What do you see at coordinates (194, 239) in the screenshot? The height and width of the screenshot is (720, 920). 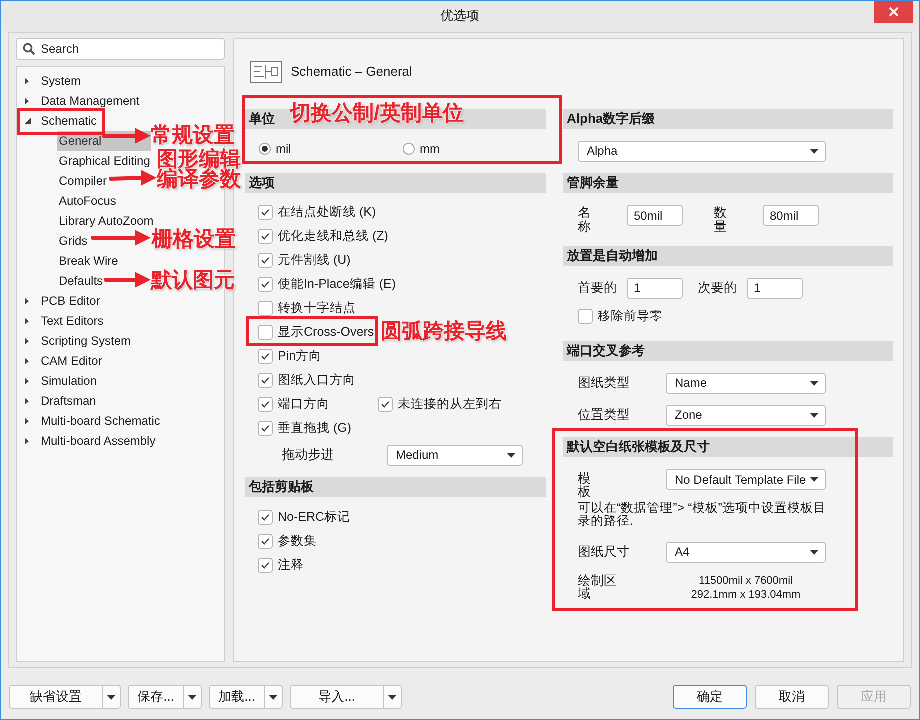 I see `annotation-text: 栅格设置` at bounding box center [194, 239].